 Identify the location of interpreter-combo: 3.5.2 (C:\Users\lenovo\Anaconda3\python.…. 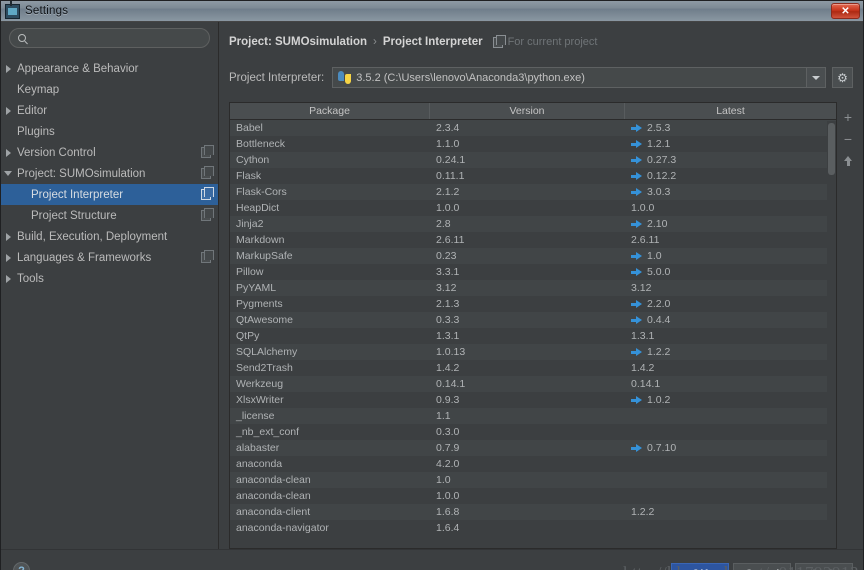
(569, 77).